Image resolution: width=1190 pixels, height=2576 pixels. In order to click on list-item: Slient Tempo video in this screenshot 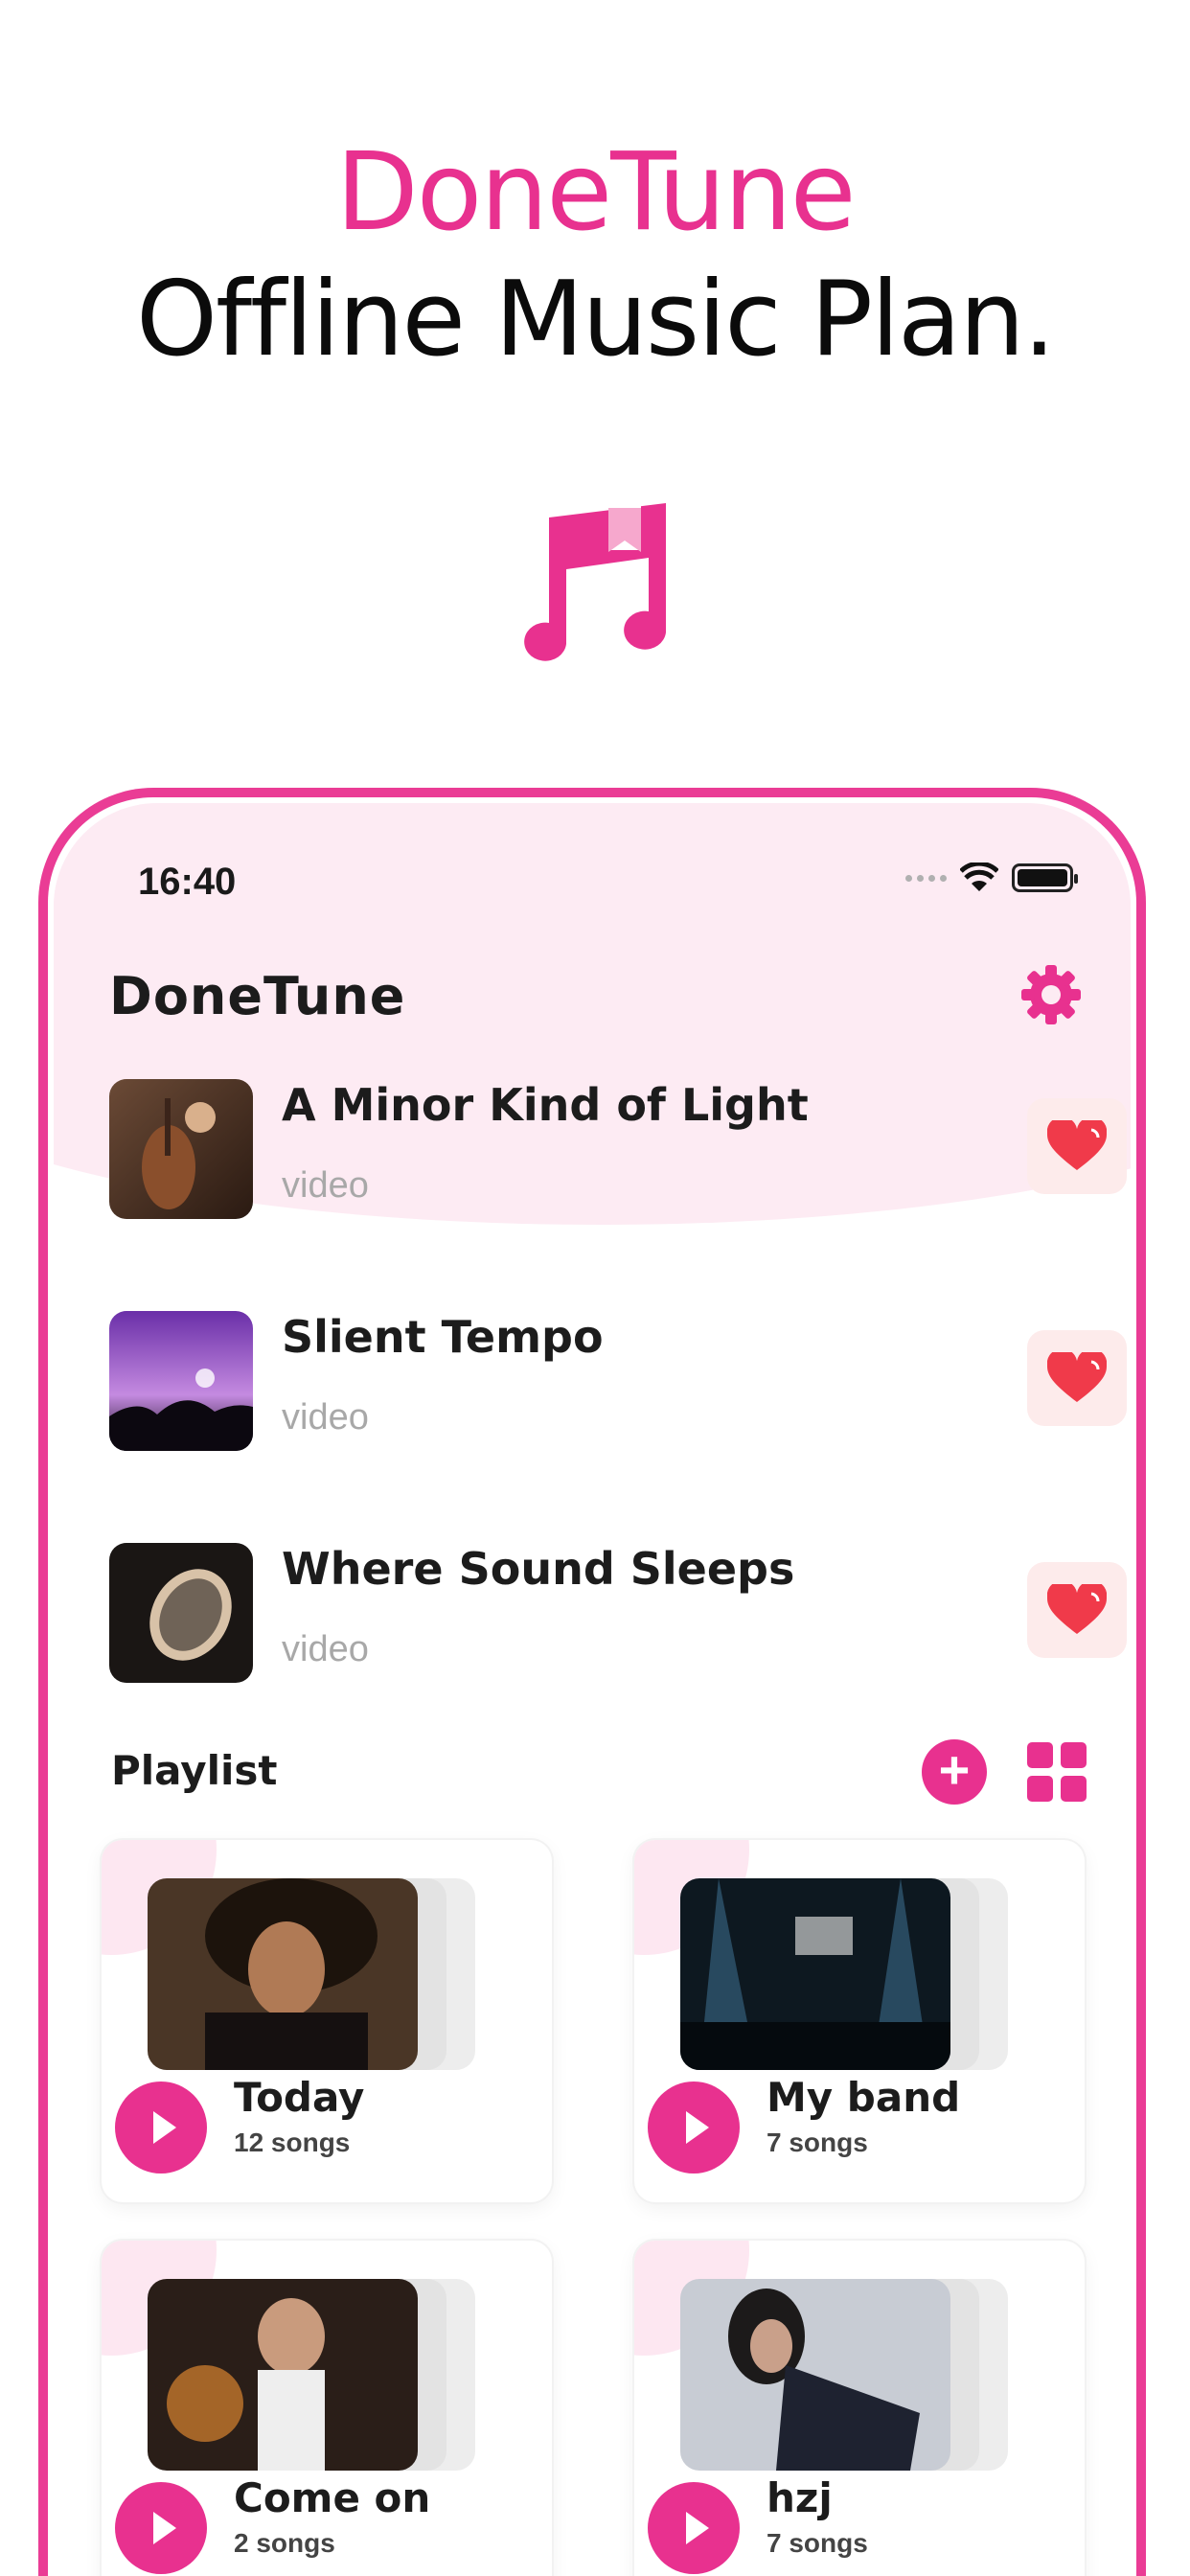, I will do `click(618, 1383)`.